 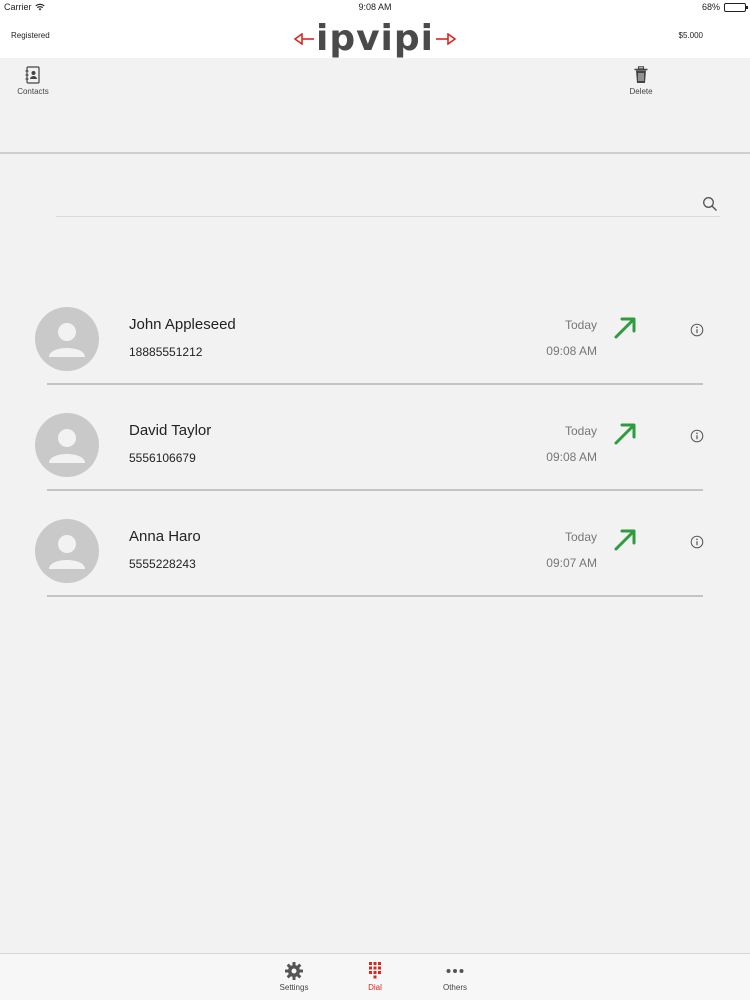 I want to click on battery-icon, so click(x=736, y=7).